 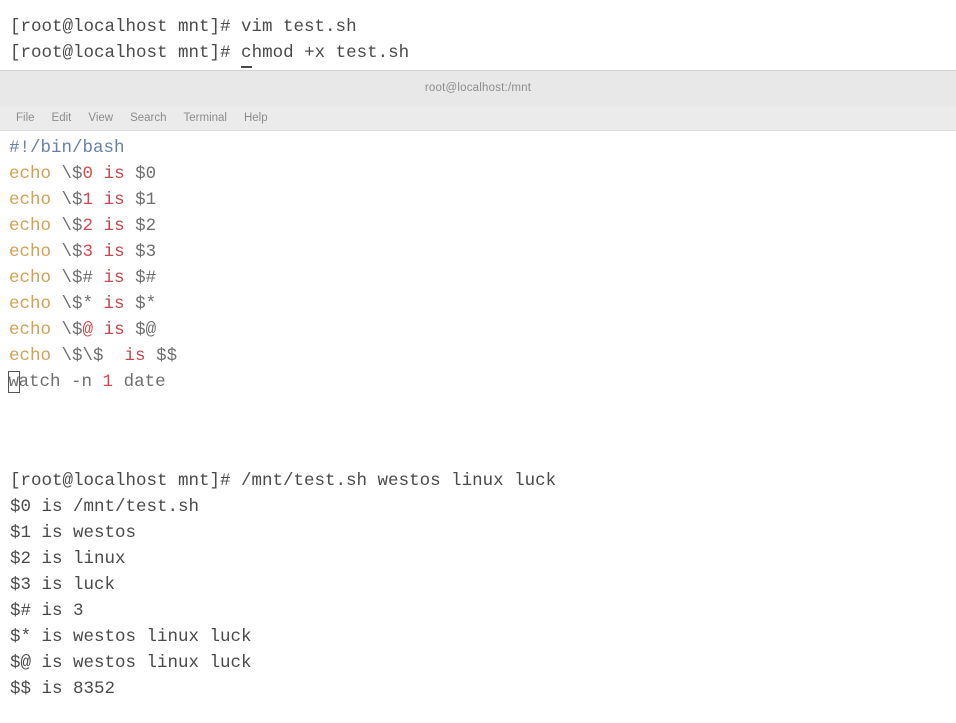 I want to click on window-titlebar: root@localhost:/mnt, so click(x=478, y=88).